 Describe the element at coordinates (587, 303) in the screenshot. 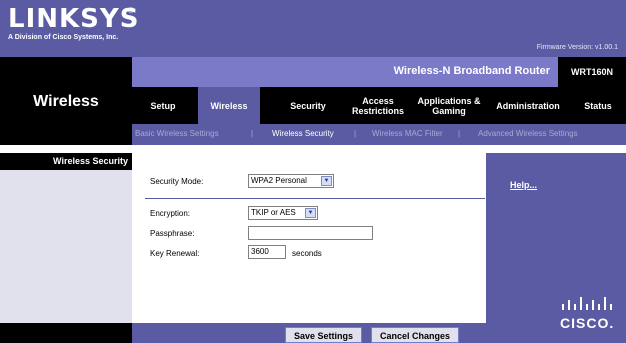

I see `cisco-logo-icon` at that location.